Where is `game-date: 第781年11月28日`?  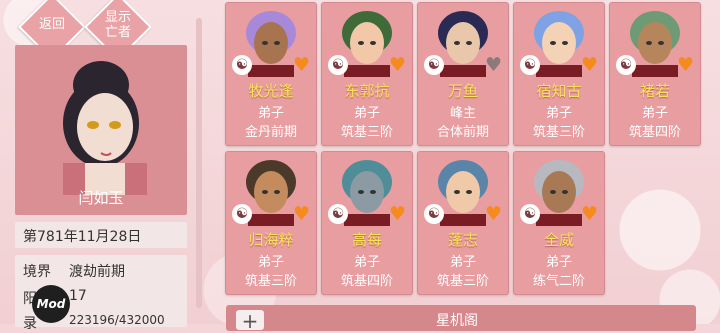 game-date: 第781年11月28日 is located at coordinates (82, 237).